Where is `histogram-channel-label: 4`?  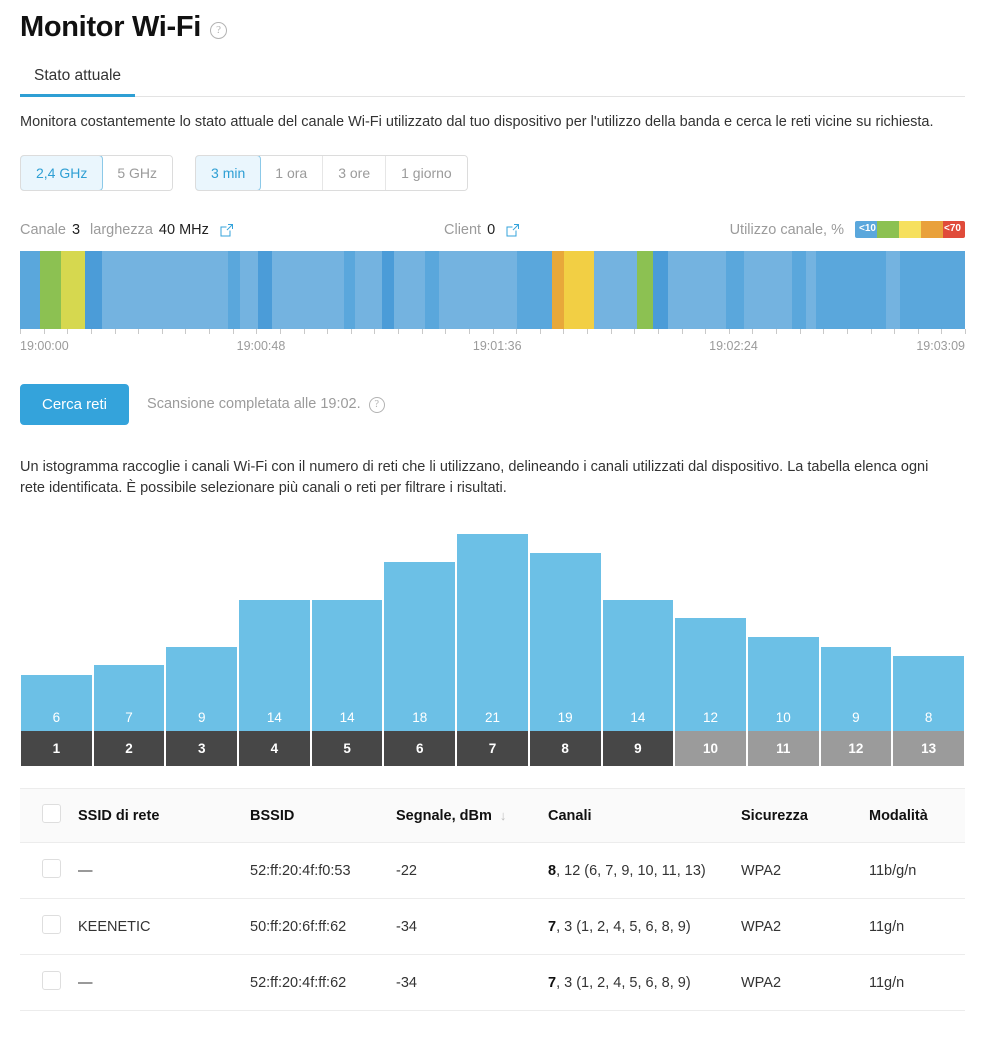
histogram-channel-label: 4 is located at coordinates (274, 749).